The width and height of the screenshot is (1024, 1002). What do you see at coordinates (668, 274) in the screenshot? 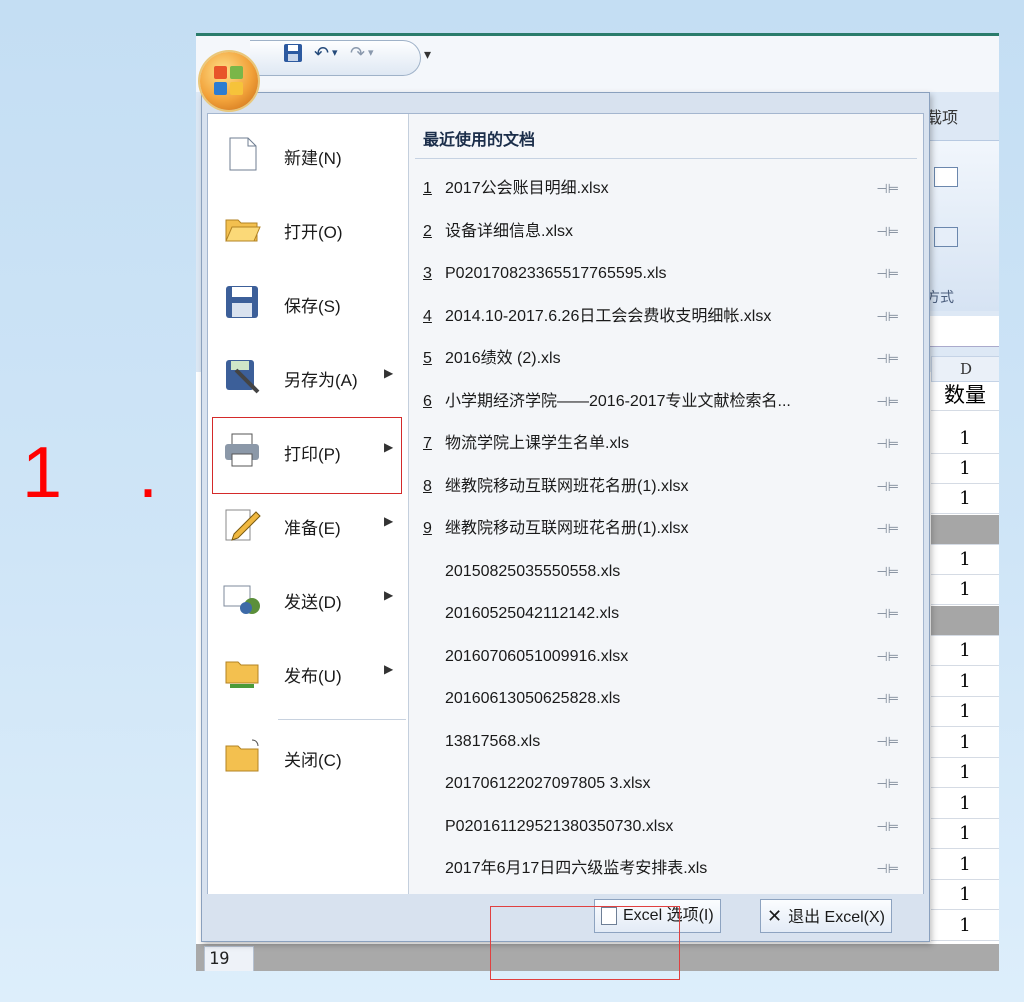
I see `recent-document-item: 3 P020170823365517765595.xls ⊣⊨` at bounding box center [668, 274].